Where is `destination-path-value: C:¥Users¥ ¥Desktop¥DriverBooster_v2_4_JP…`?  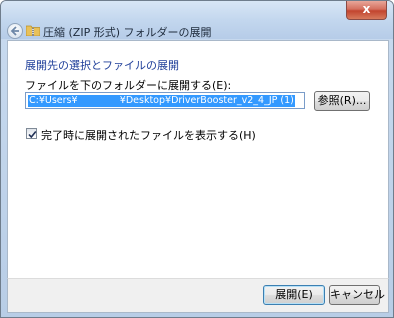 destination-path-value: C:¥Users¥ ¥Desktop¥DriverBooster_v2_4_JP… is located at coordinates (161, 101).